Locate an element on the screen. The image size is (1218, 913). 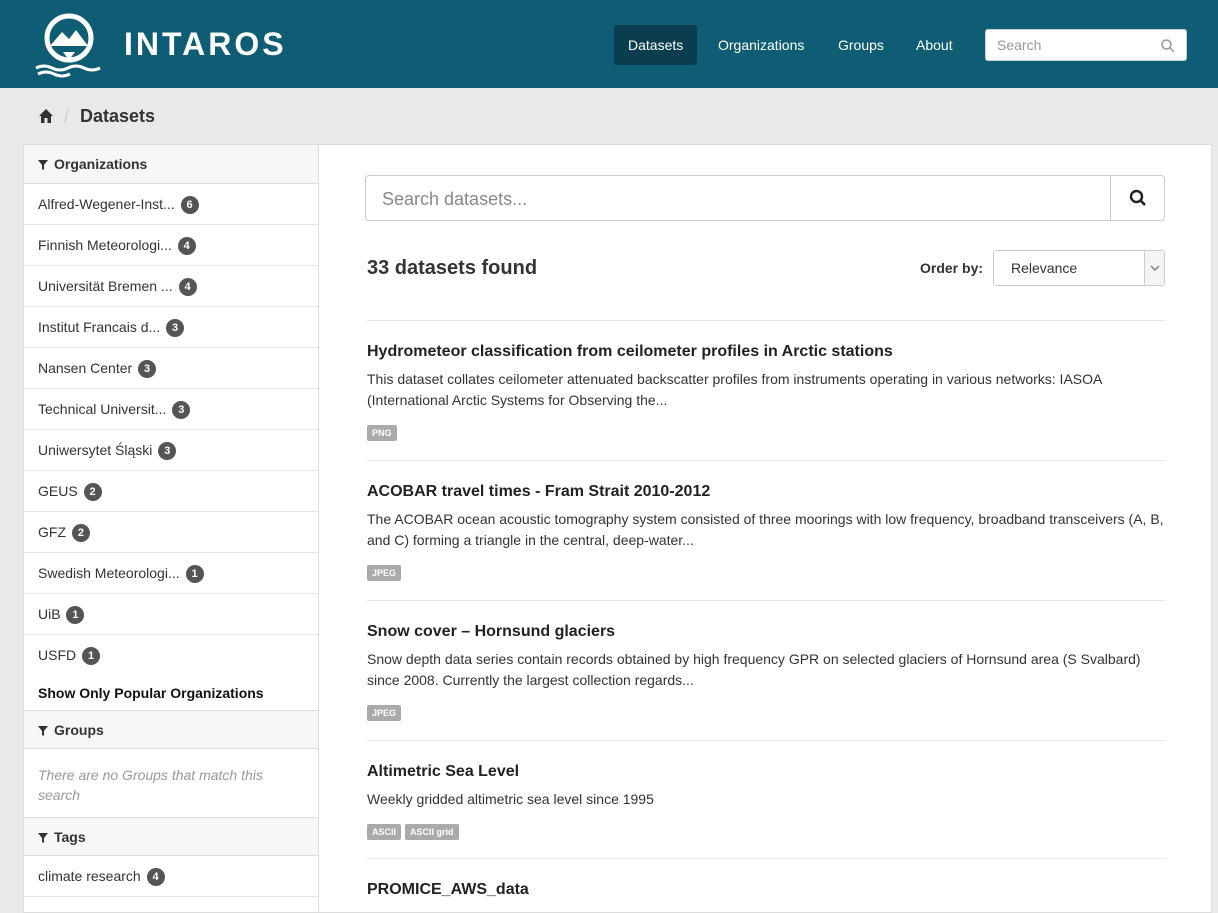
dataset-formats: ASCII ASCII grid is located at coordinates (415, 831).